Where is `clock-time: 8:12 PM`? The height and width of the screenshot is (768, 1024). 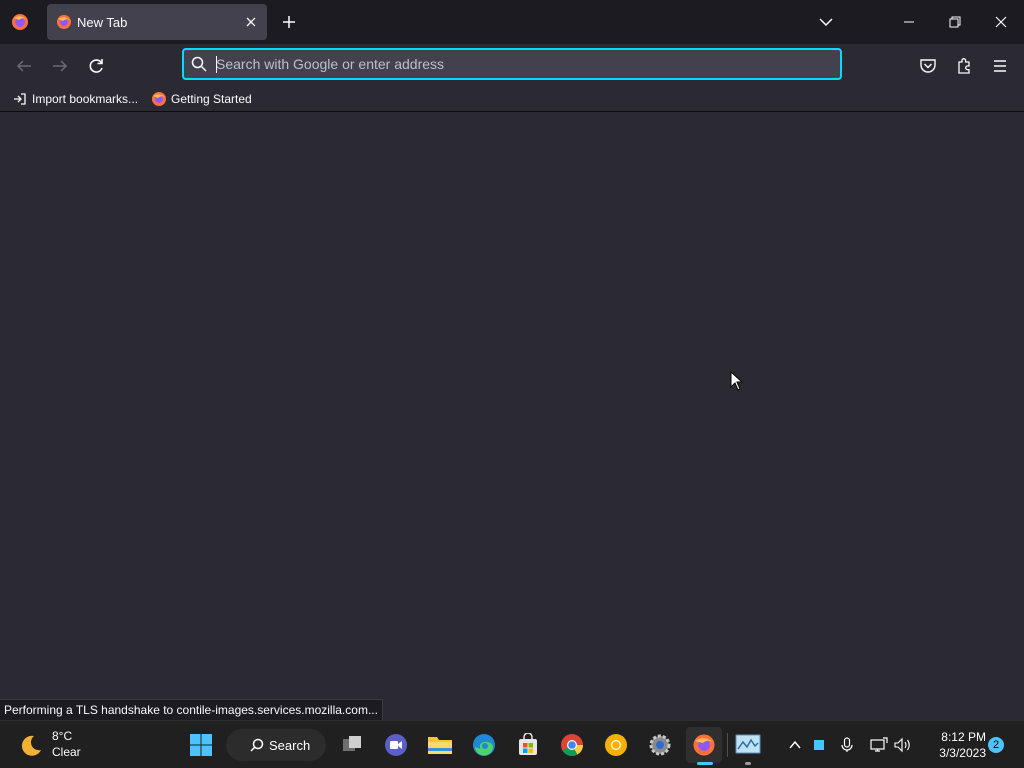 clock-time: 8:12 PM is located at coordinates (963, 737).